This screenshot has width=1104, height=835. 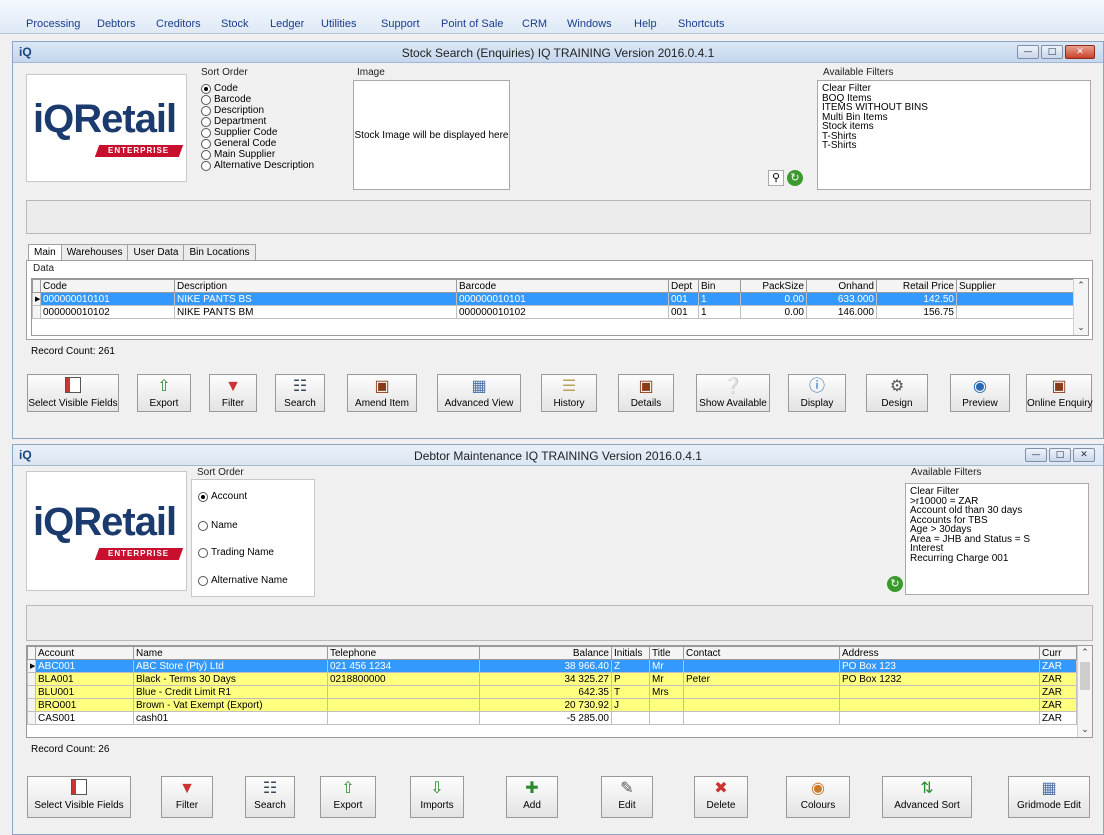 What do you see at coordinates (954, 127) in the screenshot?
I see `filter-item: Stock items` at bounding box center [954, 127].